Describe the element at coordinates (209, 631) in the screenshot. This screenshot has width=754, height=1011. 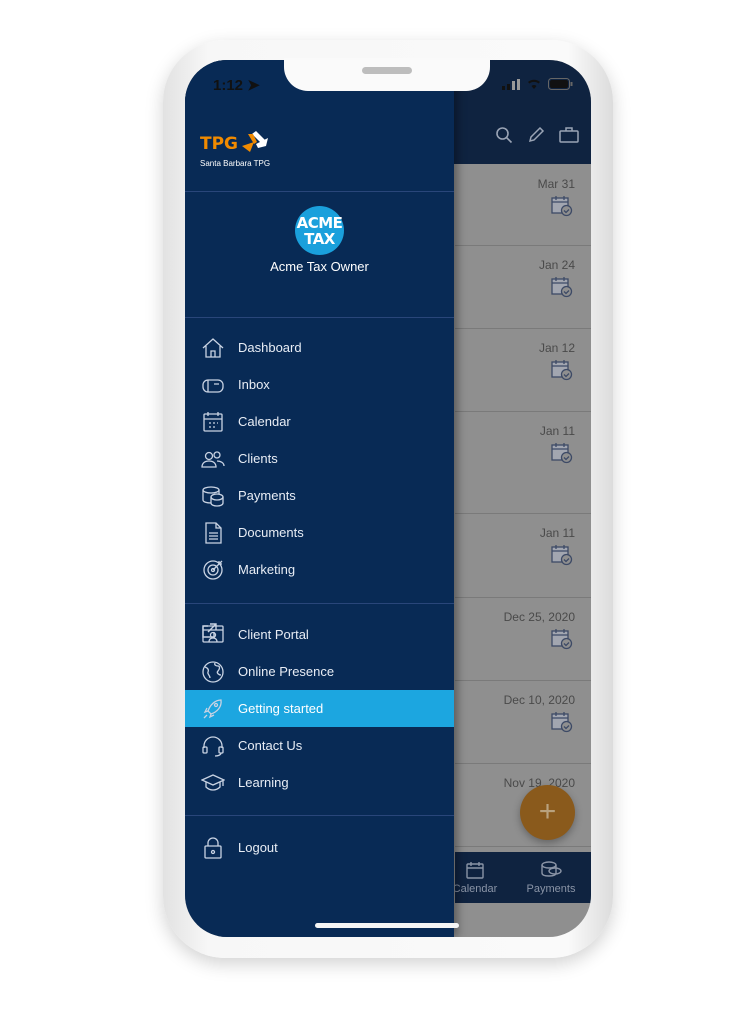
I see `external-link-icon` at that location.